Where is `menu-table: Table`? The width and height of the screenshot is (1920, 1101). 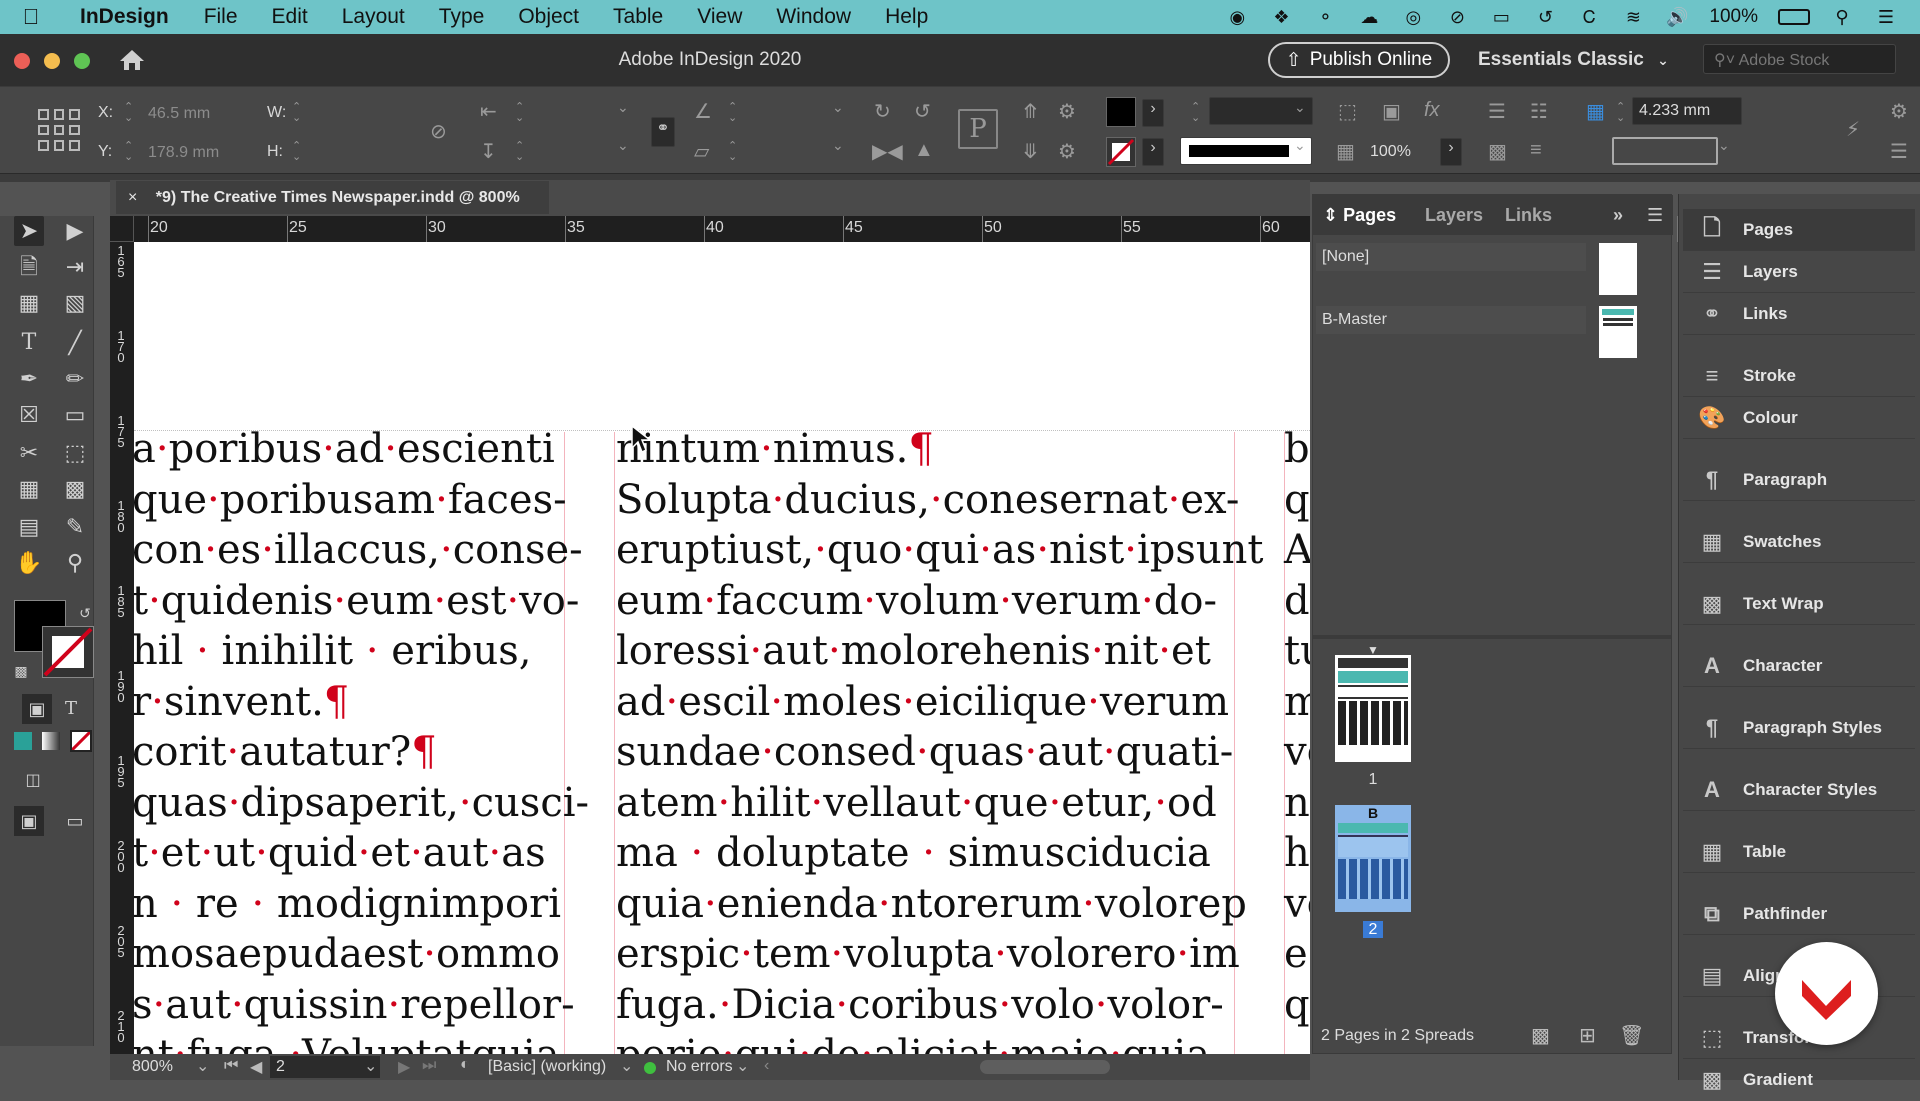
menu-table: Table is located at coordinates (638, 17).